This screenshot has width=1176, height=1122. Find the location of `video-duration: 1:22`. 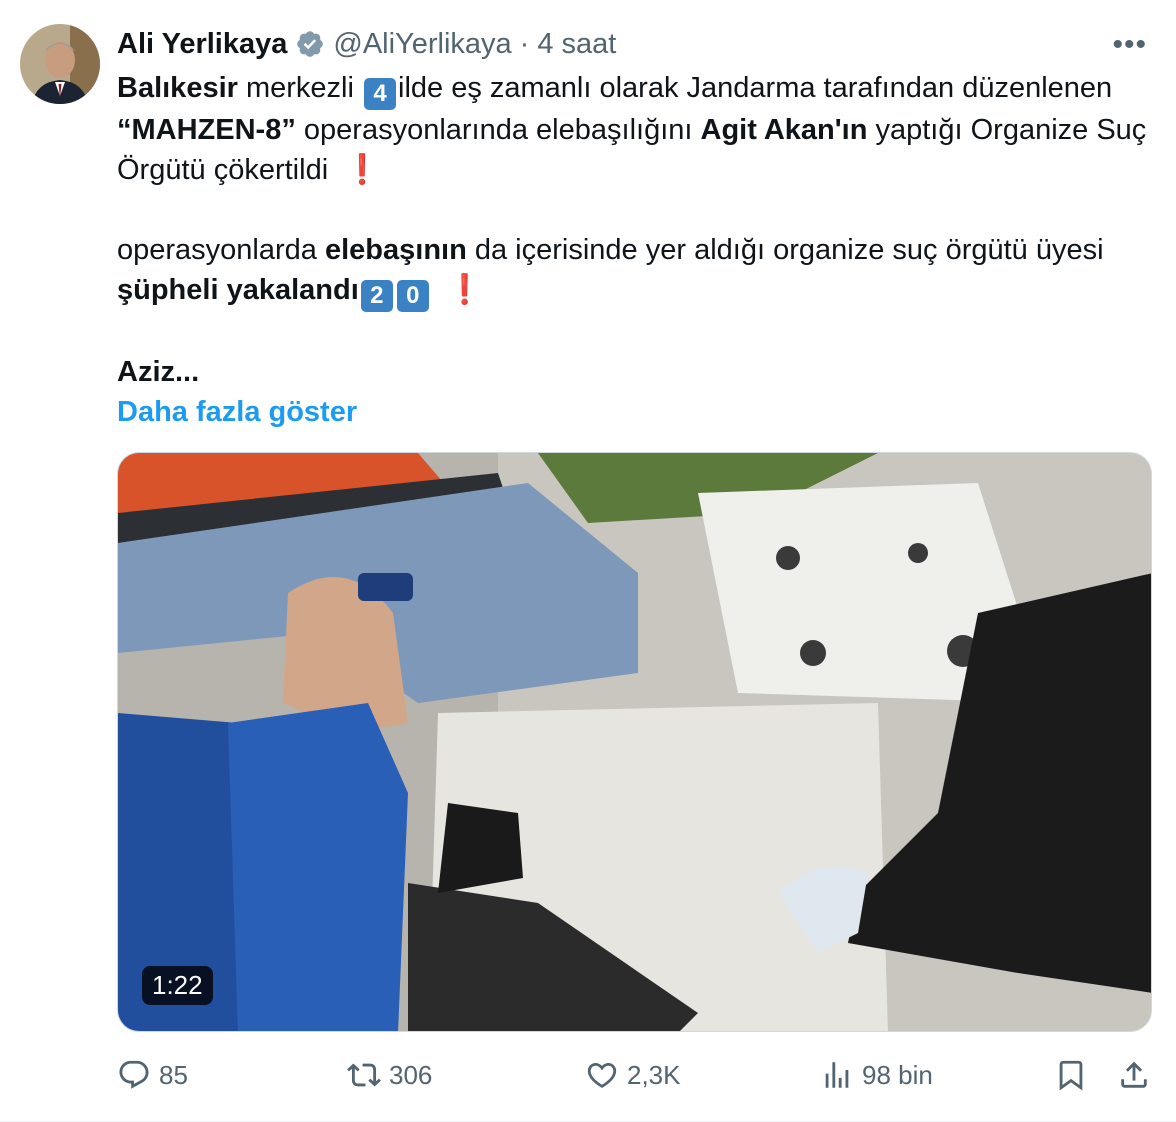

video-duration: 1:22 is located at coordinates (177, 985).